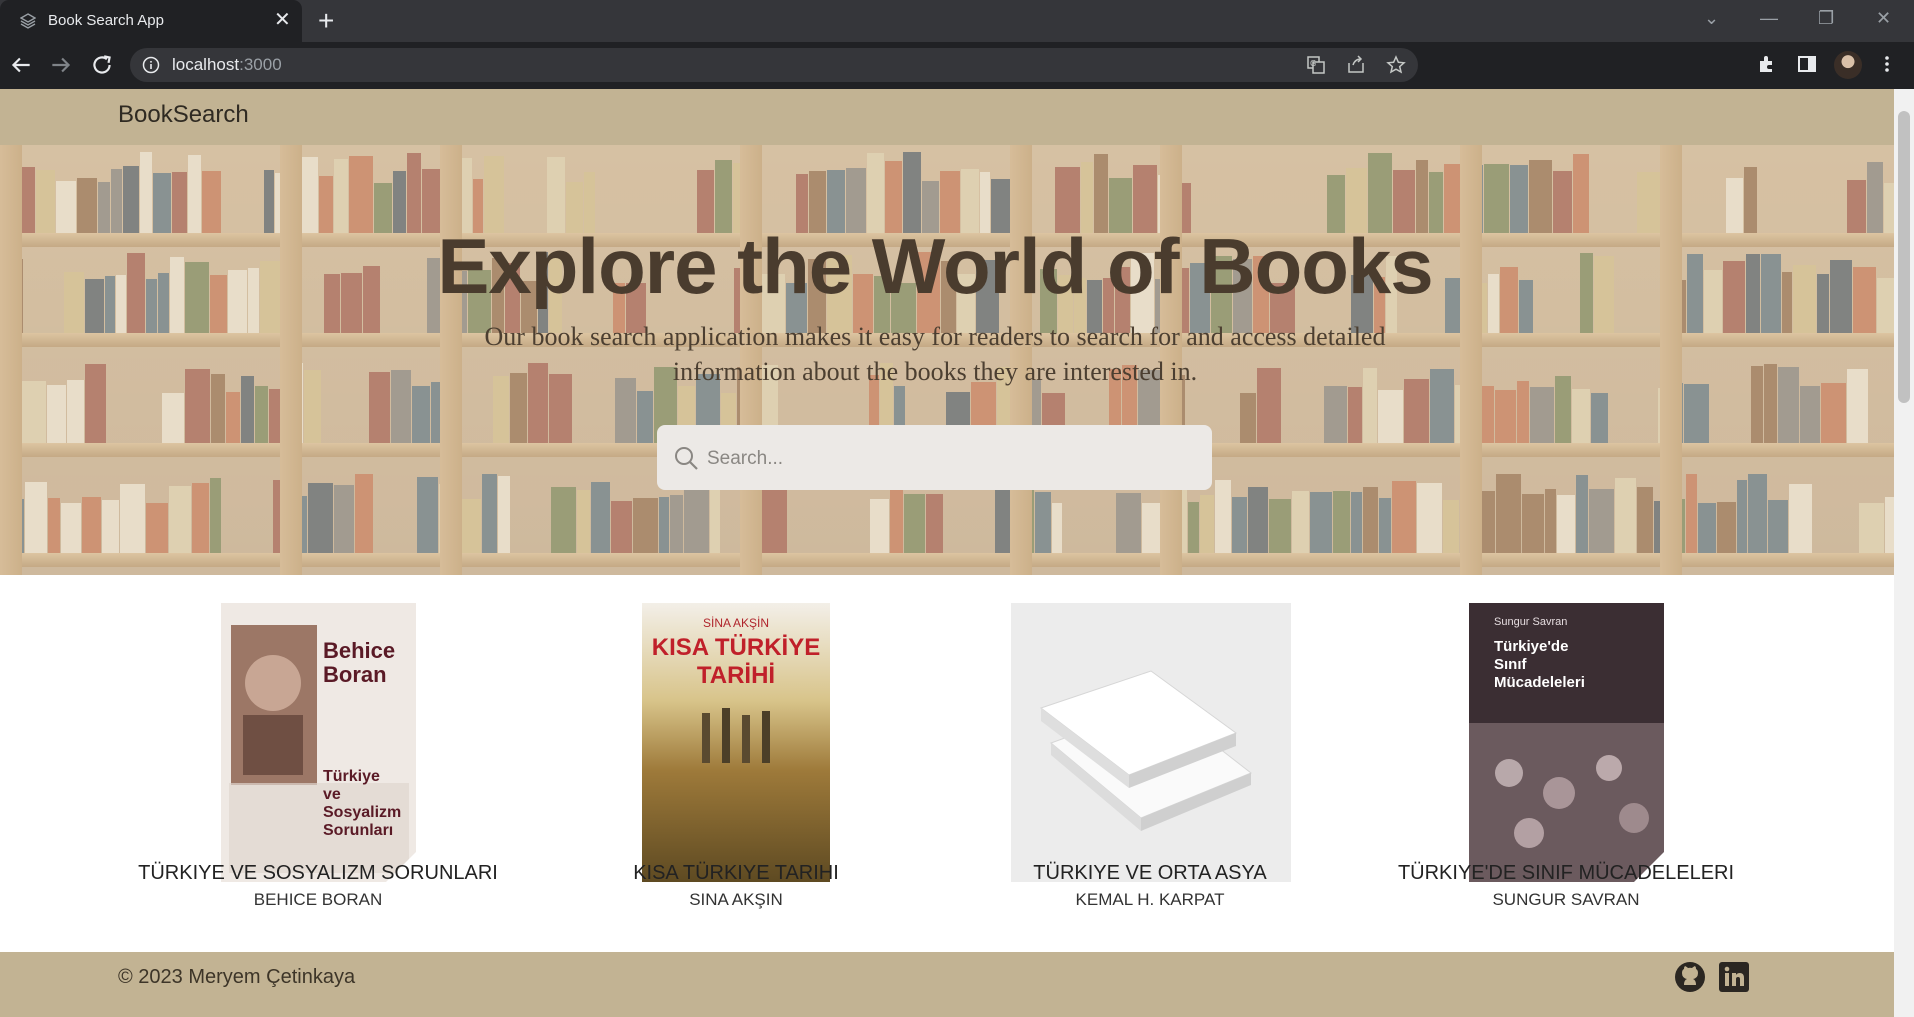 The width and height of the screenshot is (1914, 1017). What do you see at coordinates (686, 458) in the screenshot?
I see `search-icon` at bounding box center [686, 458].